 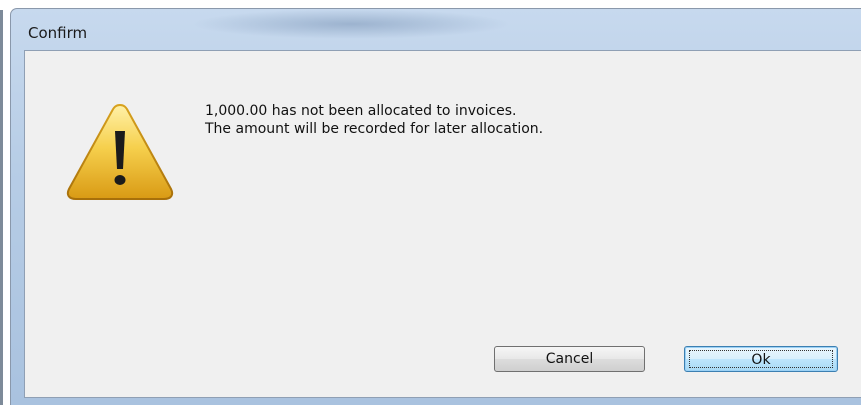 I want to click on title-bar: Confirm, so click(x=436, y=29).